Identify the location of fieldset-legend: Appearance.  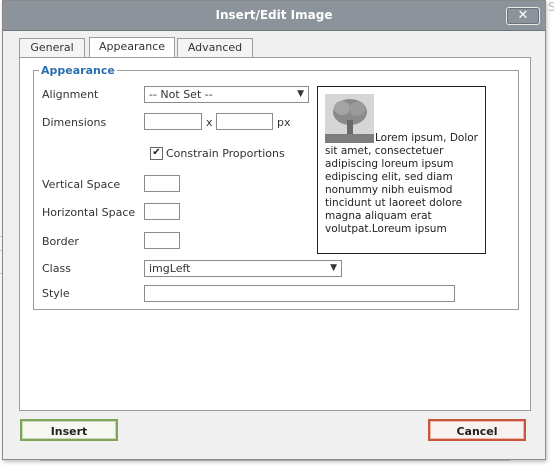
(78, 70).